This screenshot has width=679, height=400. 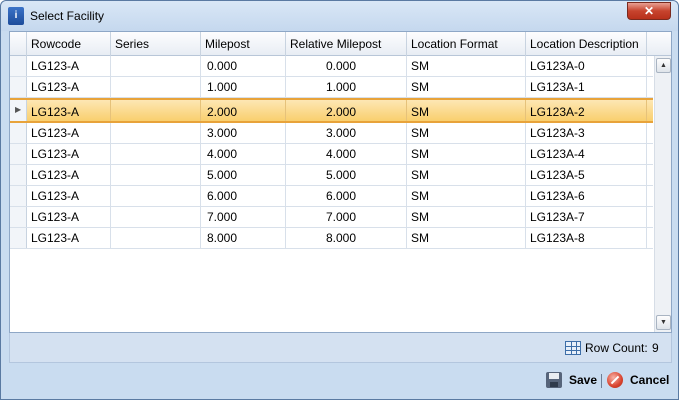 I want to click on cell-location-description: LG123A-2, so click(x=586, y=110).